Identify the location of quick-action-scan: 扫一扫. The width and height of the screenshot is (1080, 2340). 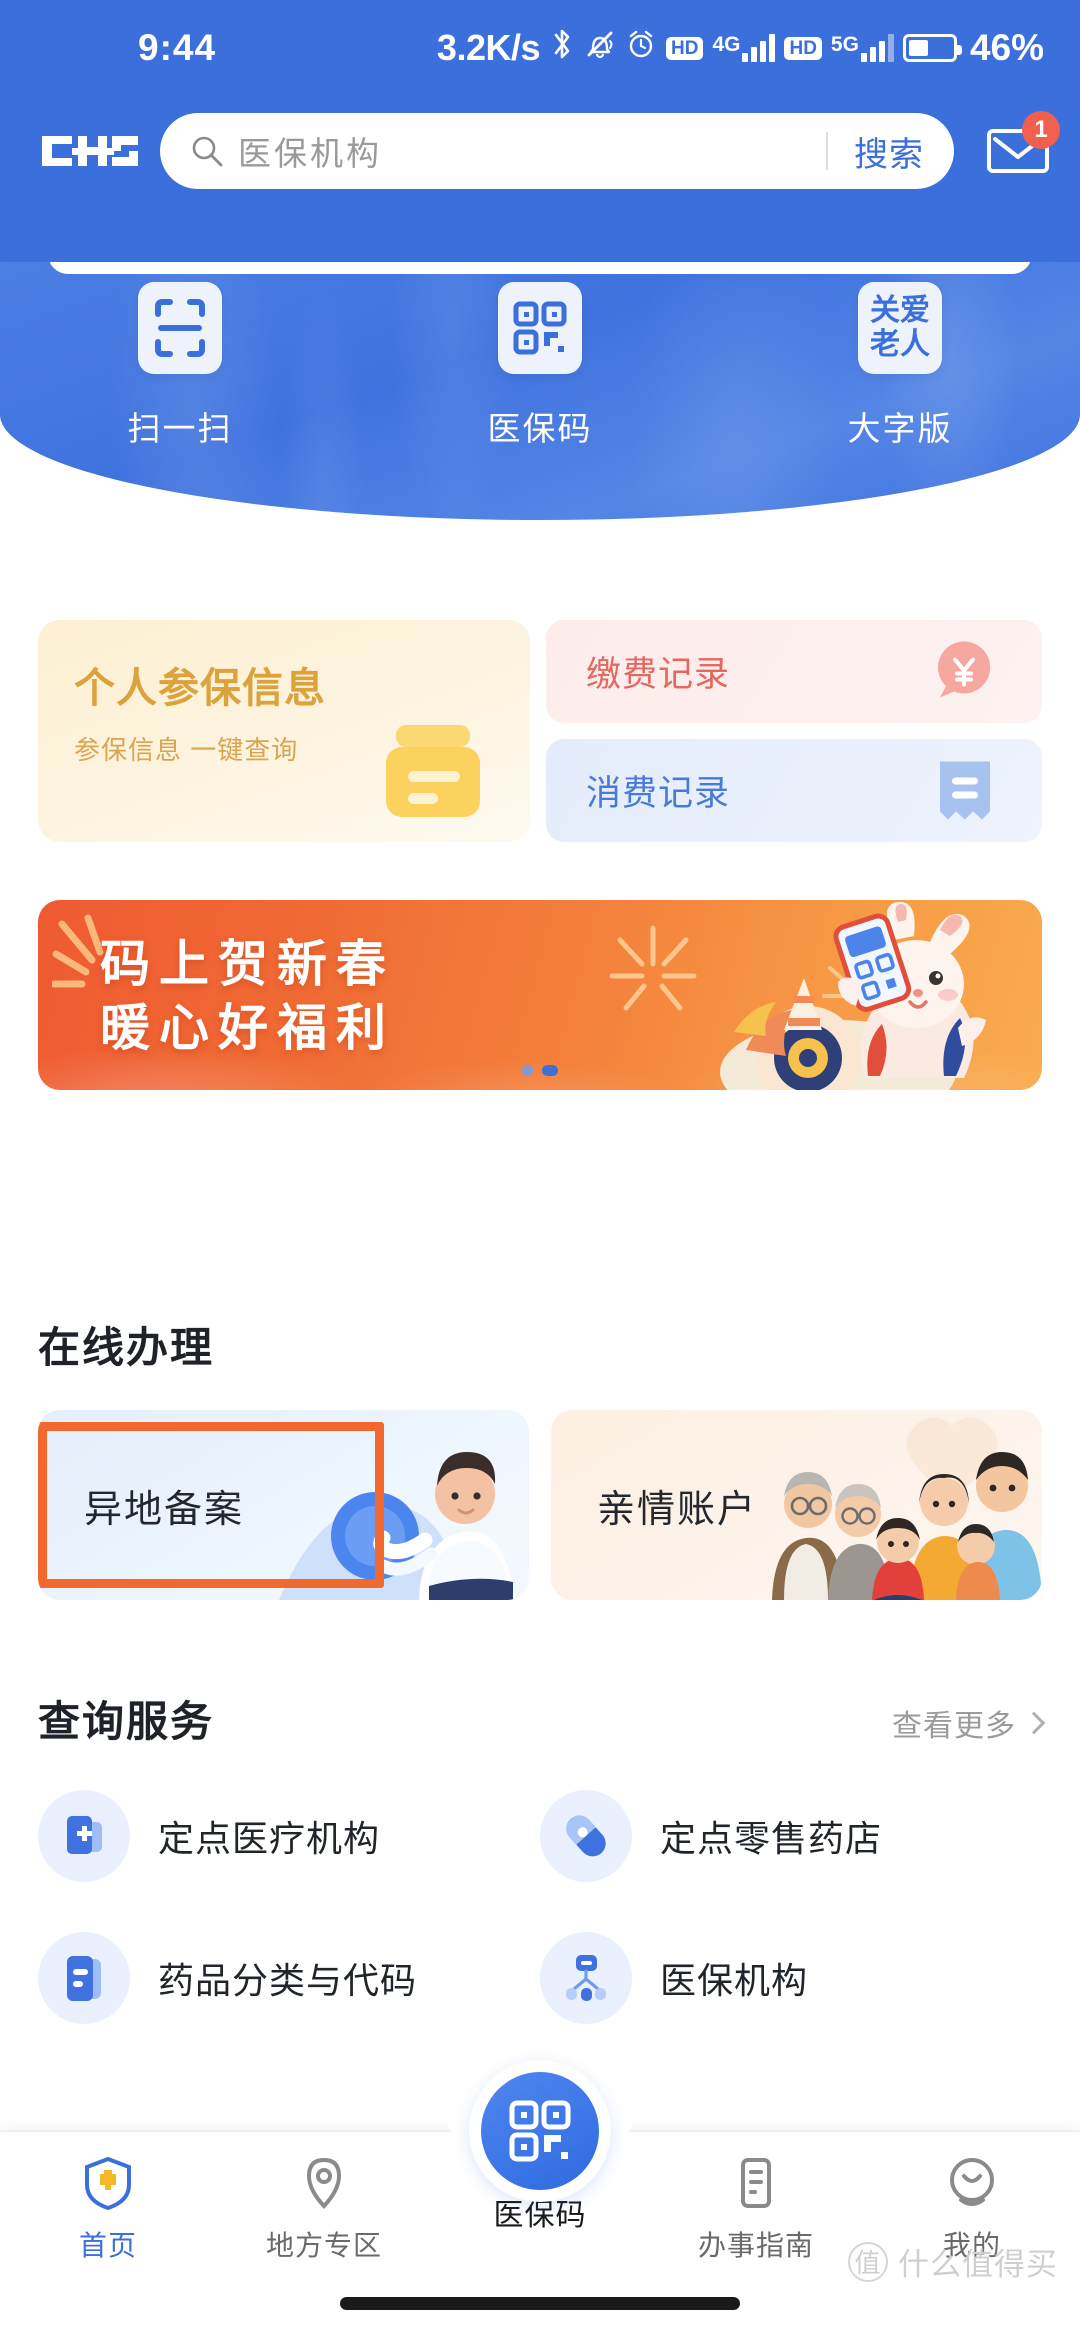
(180, 366).